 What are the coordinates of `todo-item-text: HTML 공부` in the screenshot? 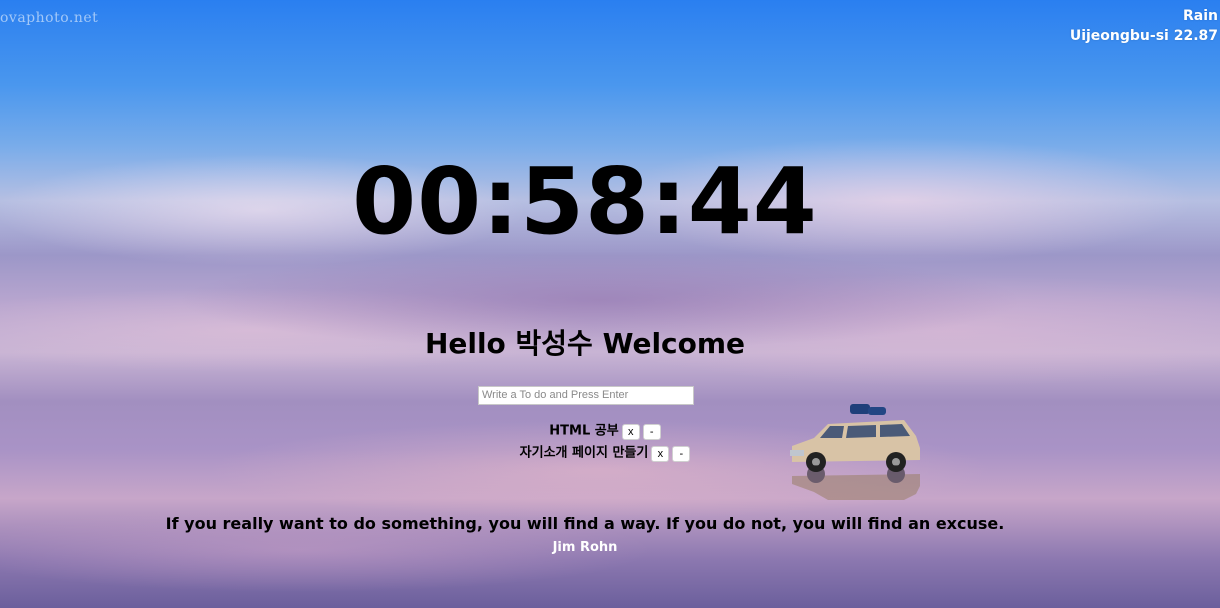 It's located at (584, 431).